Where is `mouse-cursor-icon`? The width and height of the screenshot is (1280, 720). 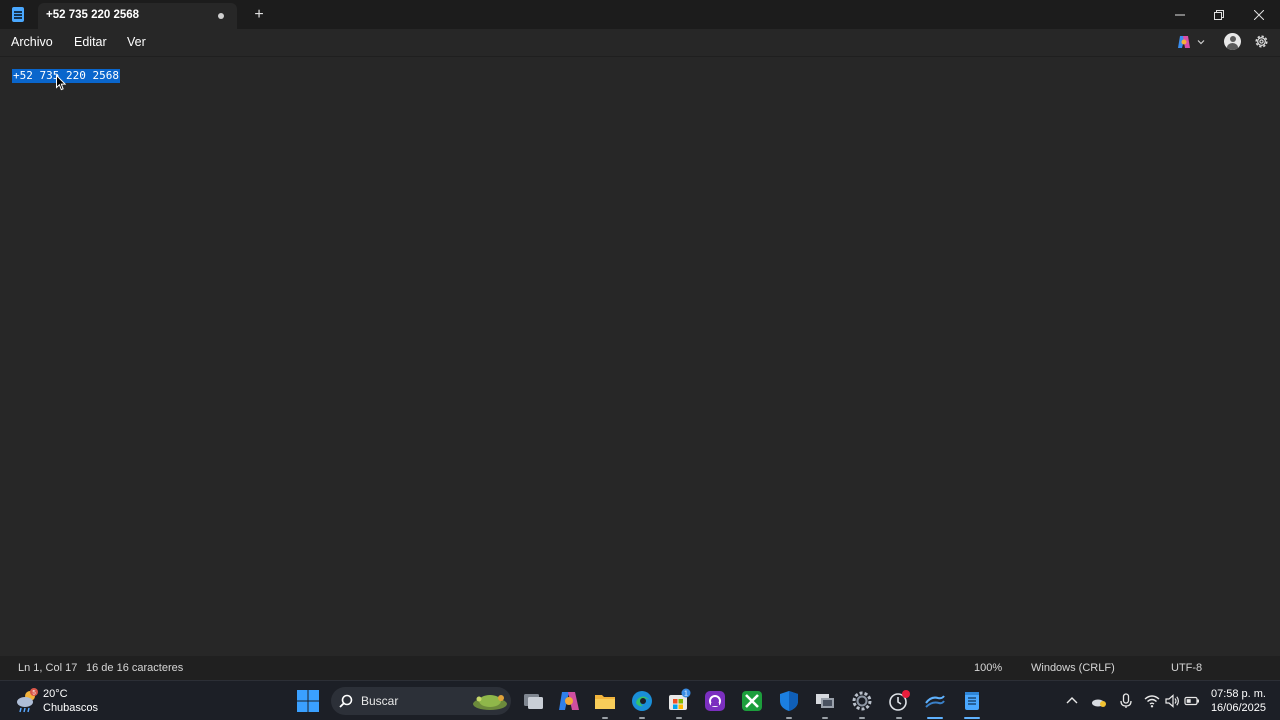 mouse-cursor-icon is located at coordinates (61, 83).